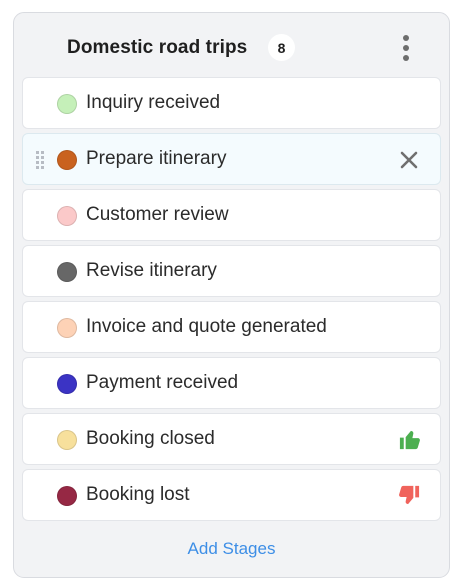  What do you see at coordinates (162, 382) in the screenshot?
I see `stage-label: Payment received` at bounding box center [162, 382].